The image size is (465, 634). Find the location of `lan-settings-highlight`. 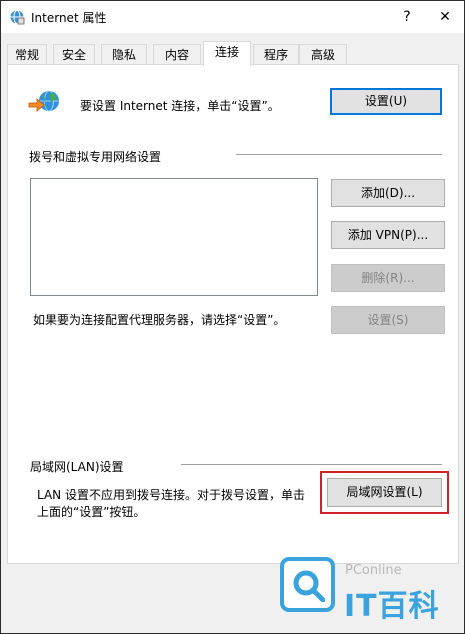

lan-settings-highlight is located at coordinates (384, 492).